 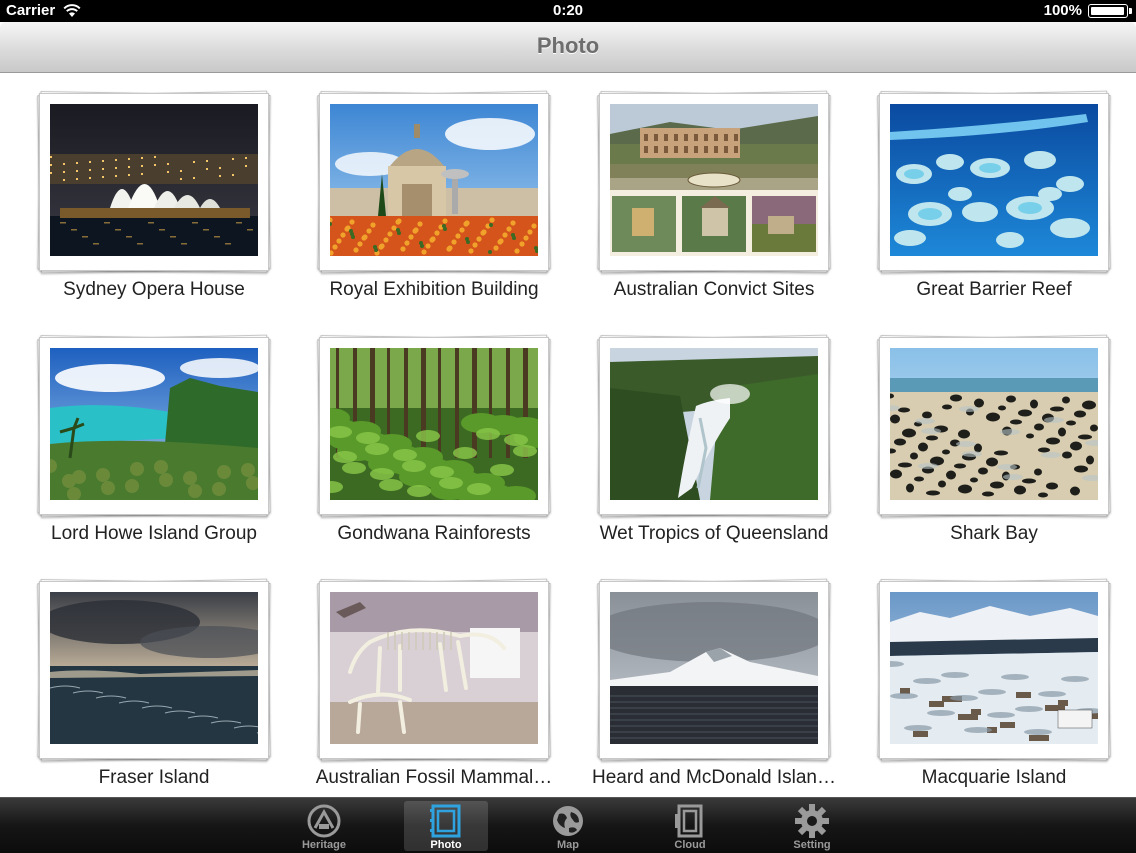 I want to click on photo-caption: Fraser Island, so click(x=154, y=777).